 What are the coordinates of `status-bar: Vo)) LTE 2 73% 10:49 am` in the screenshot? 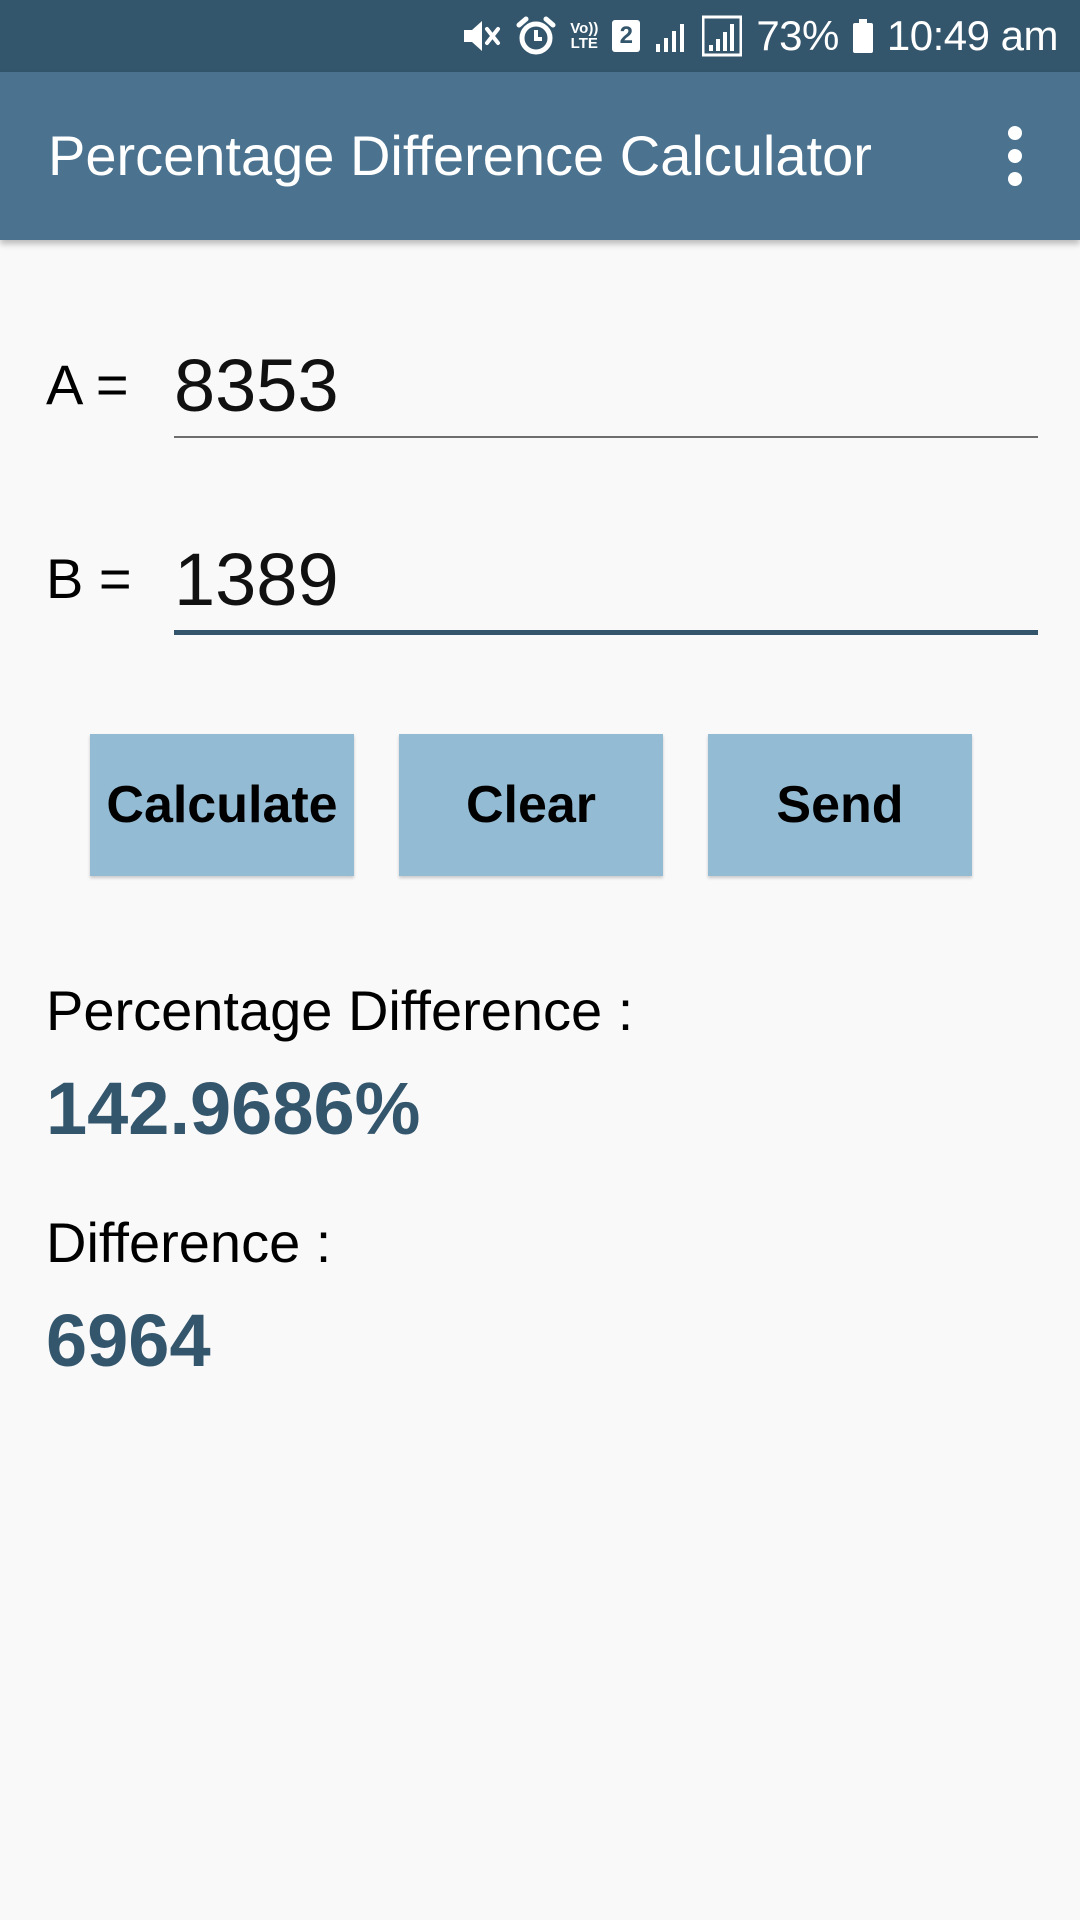 It's located at (540, 36).